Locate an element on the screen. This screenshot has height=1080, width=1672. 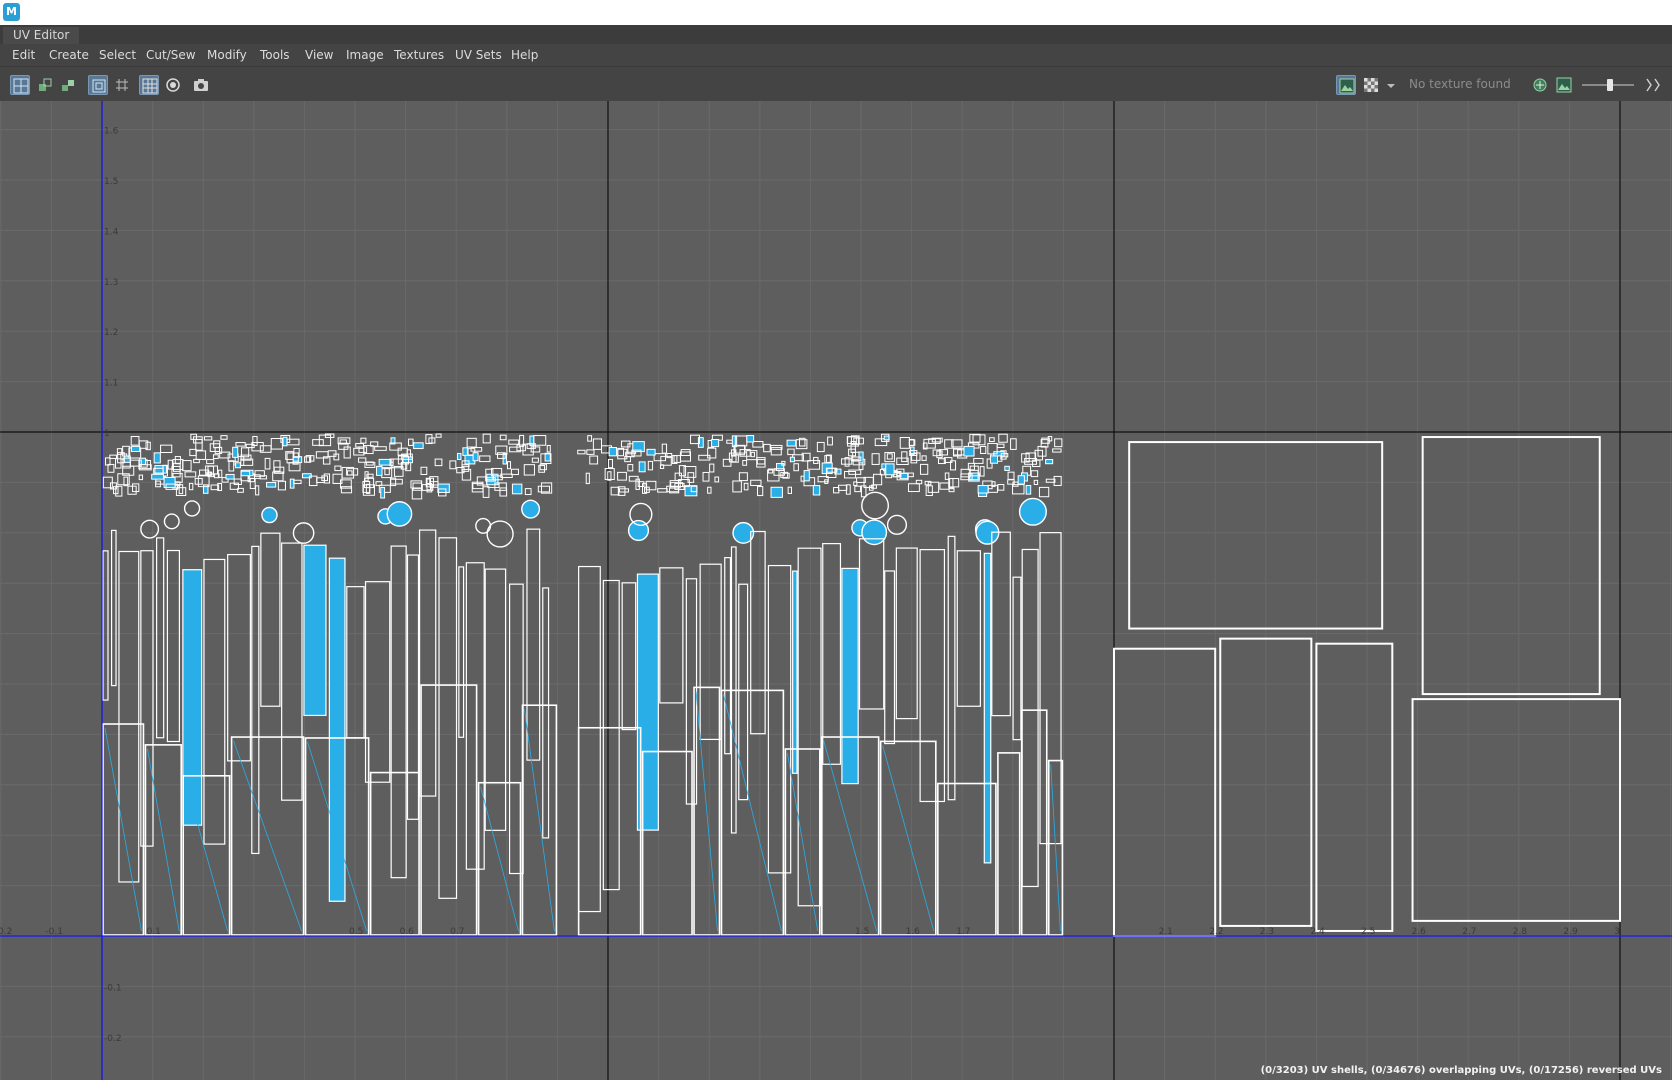
uv-tile-1002-shells is located at coordinates (820, 684).